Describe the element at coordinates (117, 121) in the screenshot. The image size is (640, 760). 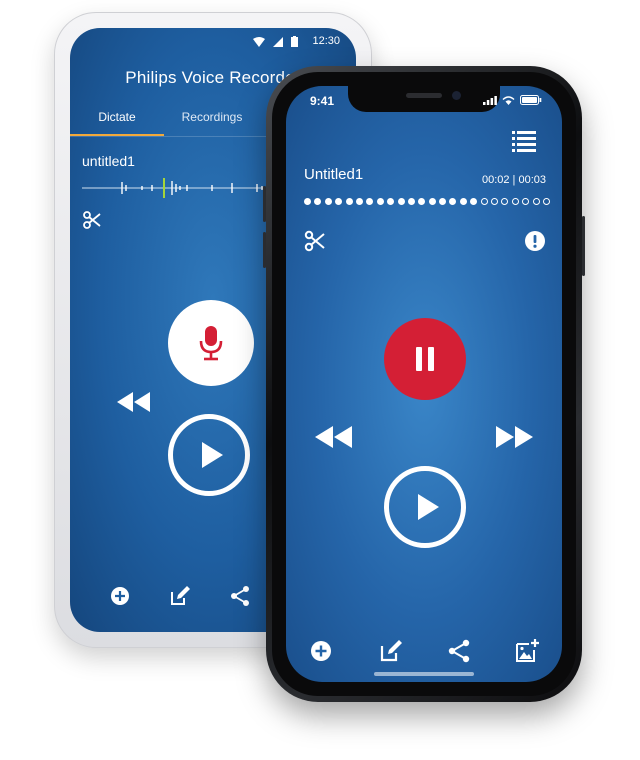
I see `tab-dictate: Dictate` at that location.